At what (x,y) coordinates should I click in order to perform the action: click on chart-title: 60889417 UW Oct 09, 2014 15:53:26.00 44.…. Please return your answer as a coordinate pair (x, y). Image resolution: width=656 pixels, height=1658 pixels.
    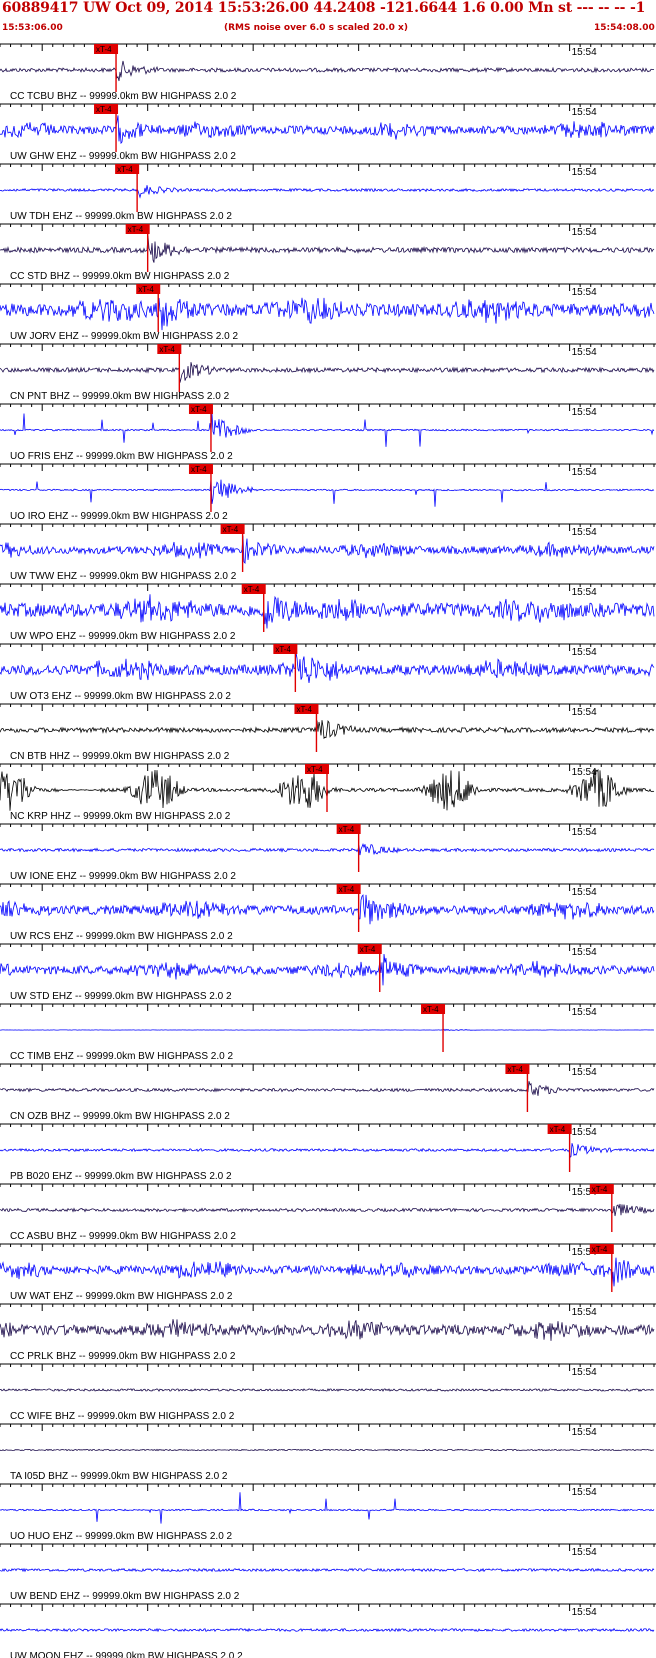
    Looking at the image, I should click on (324, 8).